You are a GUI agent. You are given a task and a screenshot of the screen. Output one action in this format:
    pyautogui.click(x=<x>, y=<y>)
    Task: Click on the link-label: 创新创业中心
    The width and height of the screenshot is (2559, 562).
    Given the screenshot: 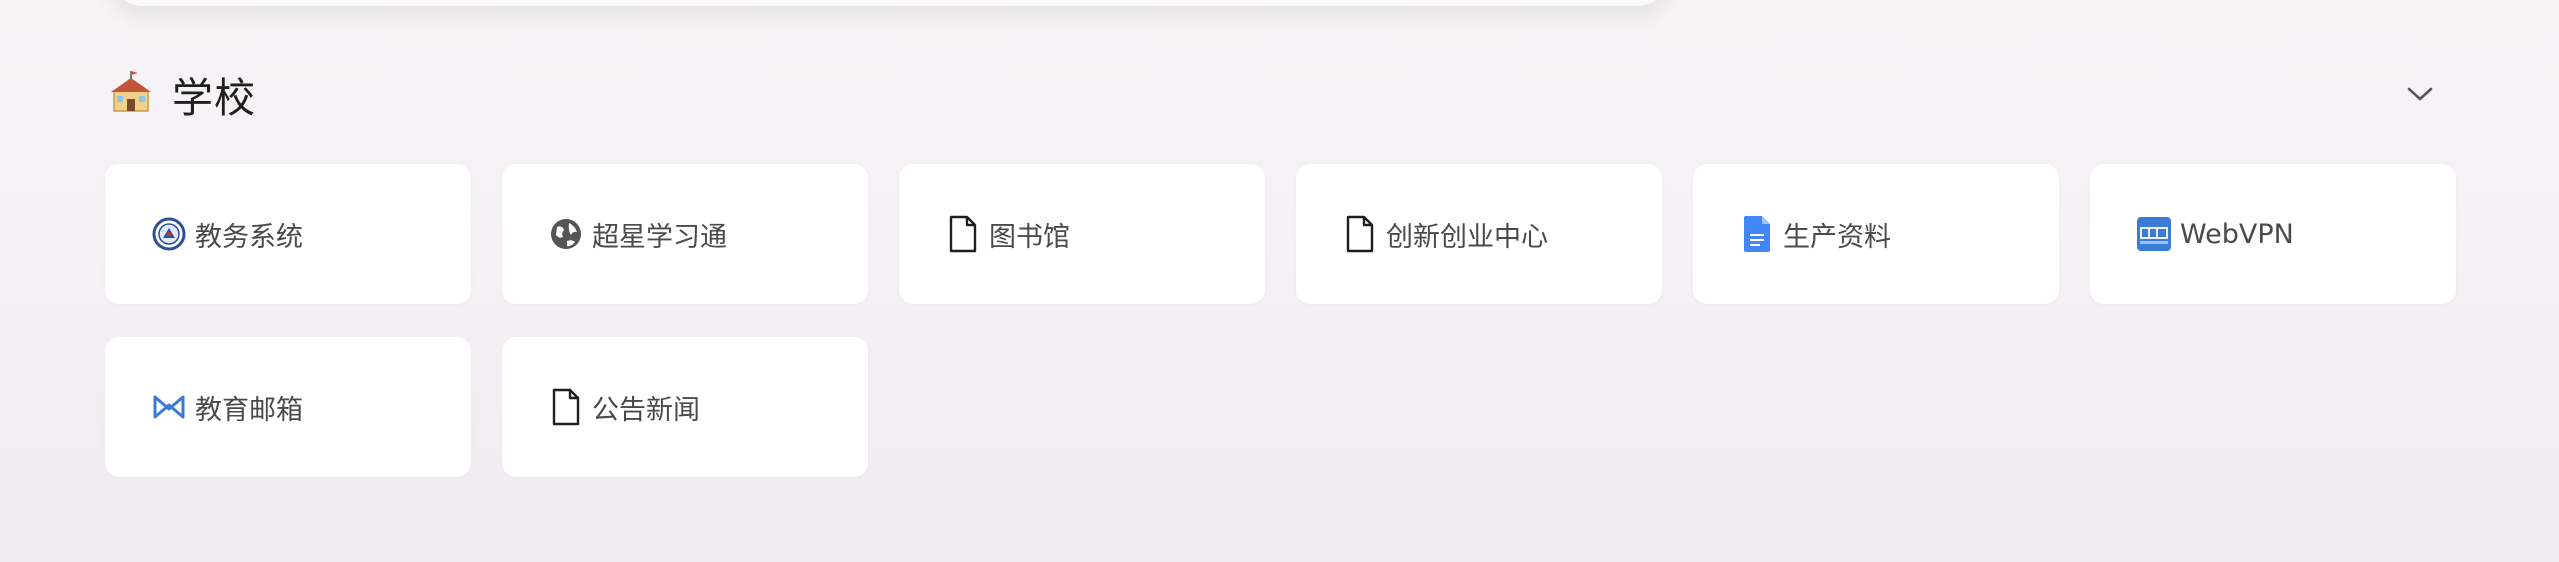 What is the action you would take?
    pyautogui.click(x=1467, y=237)
    